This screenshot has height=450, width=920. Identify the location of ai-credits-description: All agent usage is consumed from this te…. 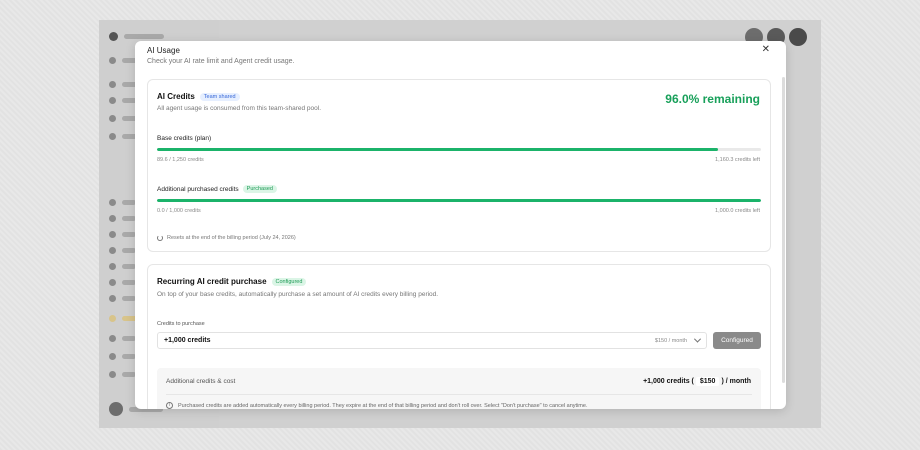
(239, 108).